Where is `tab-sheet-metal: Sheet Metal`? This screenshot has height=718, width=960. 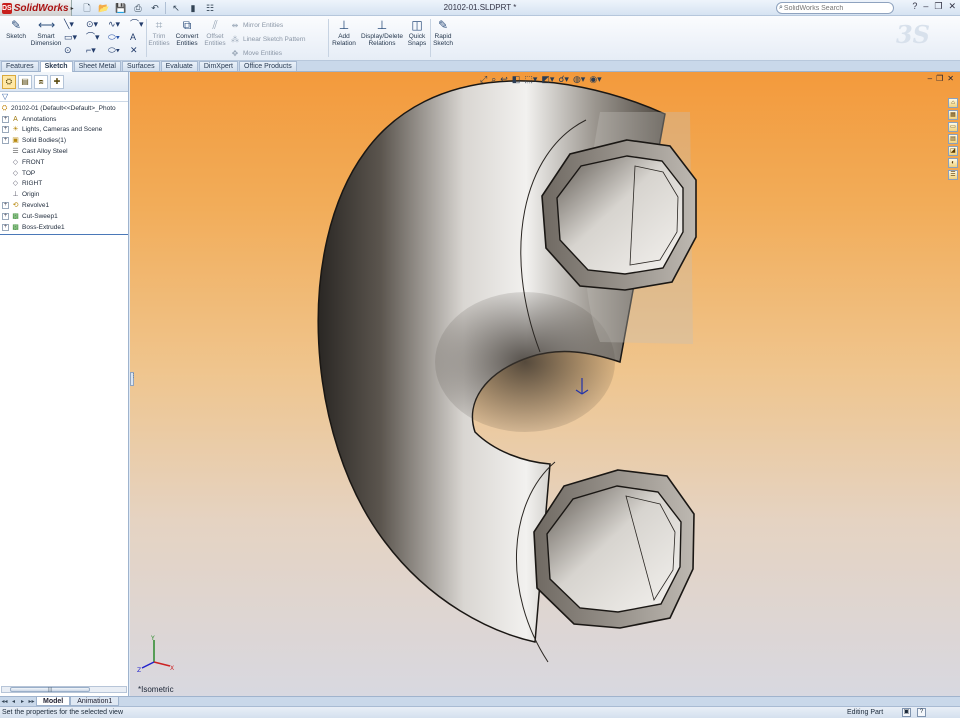 tab-sheet-metal: Sheet Metal is located at coordinates (97, 66).